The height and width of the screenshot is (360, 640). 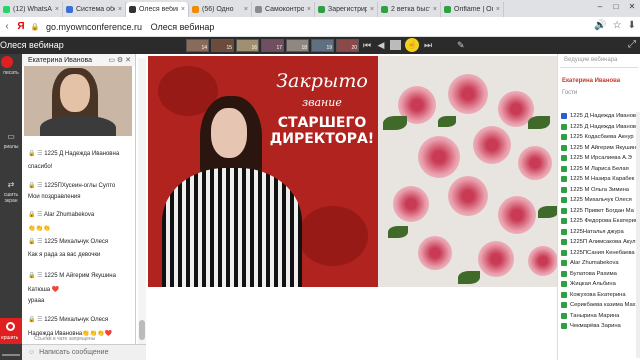 What do you see at coordinates (381, 45) in the screenshot?
I see `prev-slide-icon: ◀` at bounding box center [381, 45].